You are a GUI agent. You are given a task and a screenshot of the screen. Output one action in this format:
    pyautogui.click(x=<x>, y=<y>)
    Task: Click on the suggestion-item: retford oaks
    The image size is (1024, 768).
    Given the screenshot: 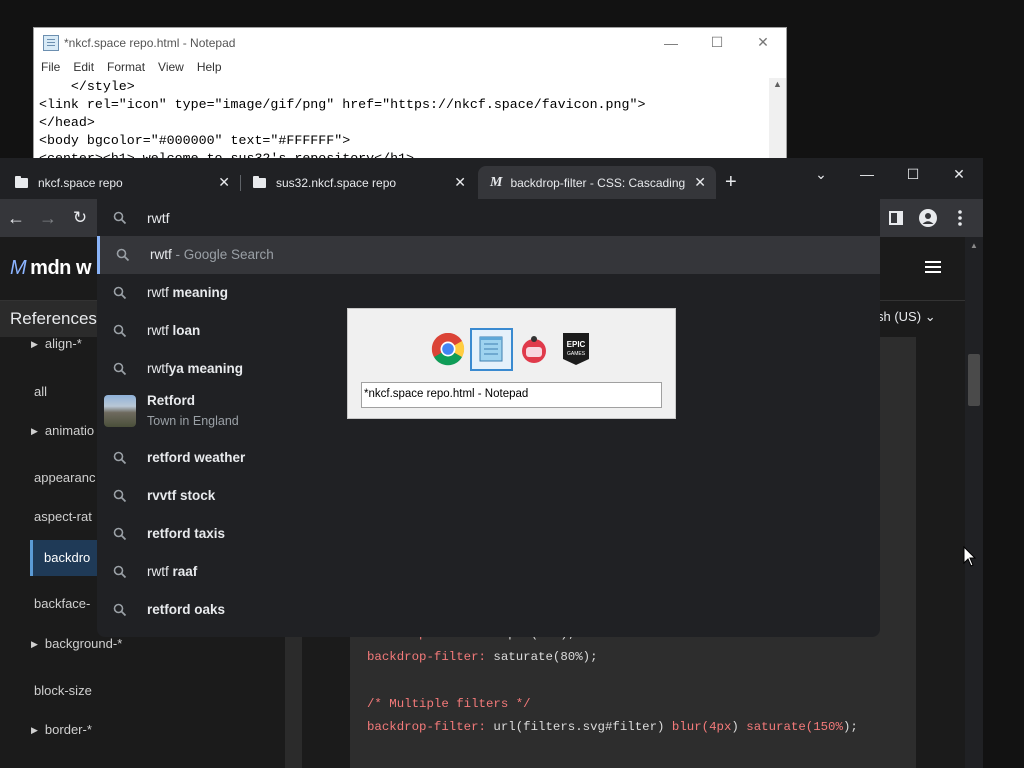 What is the action you would take?
    pyautogui.click(x=488, y=610)
    